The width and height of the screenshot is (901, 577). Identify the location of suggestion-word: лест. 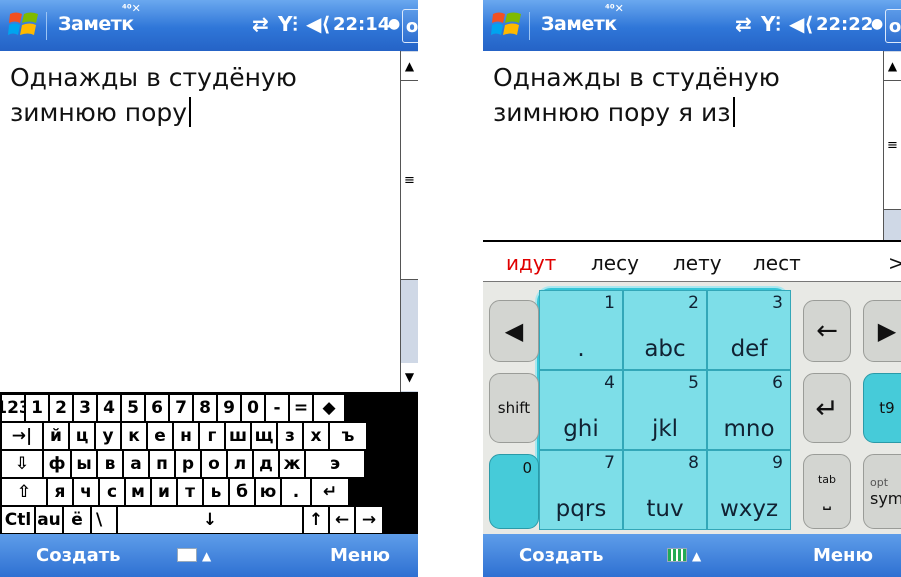
(777, 263).